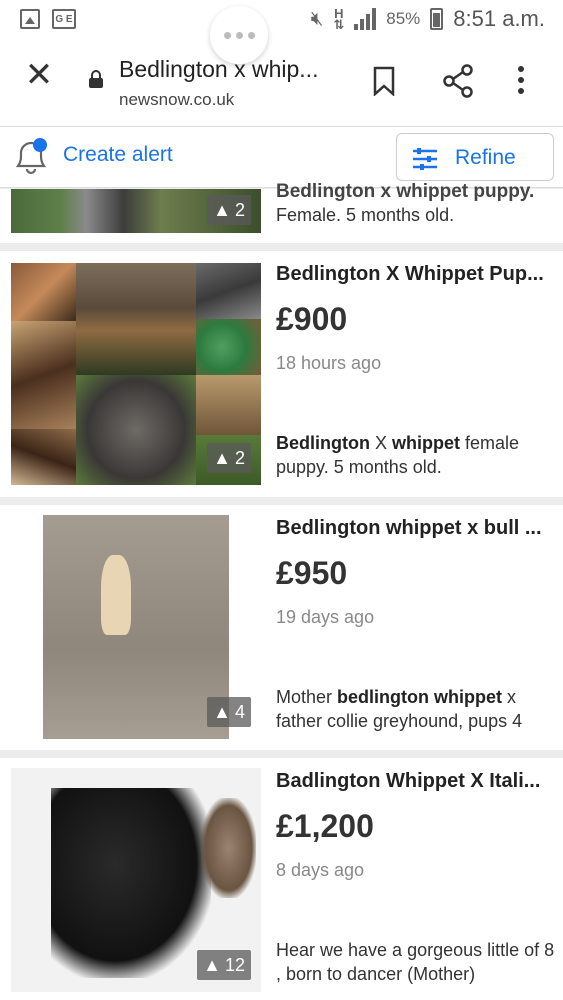 The height and width of the screenshot is (1000, 563). Describe the element at coordinates (499, 18) in the screenshot. I see `clock: 8:51 a.m.` at that location.